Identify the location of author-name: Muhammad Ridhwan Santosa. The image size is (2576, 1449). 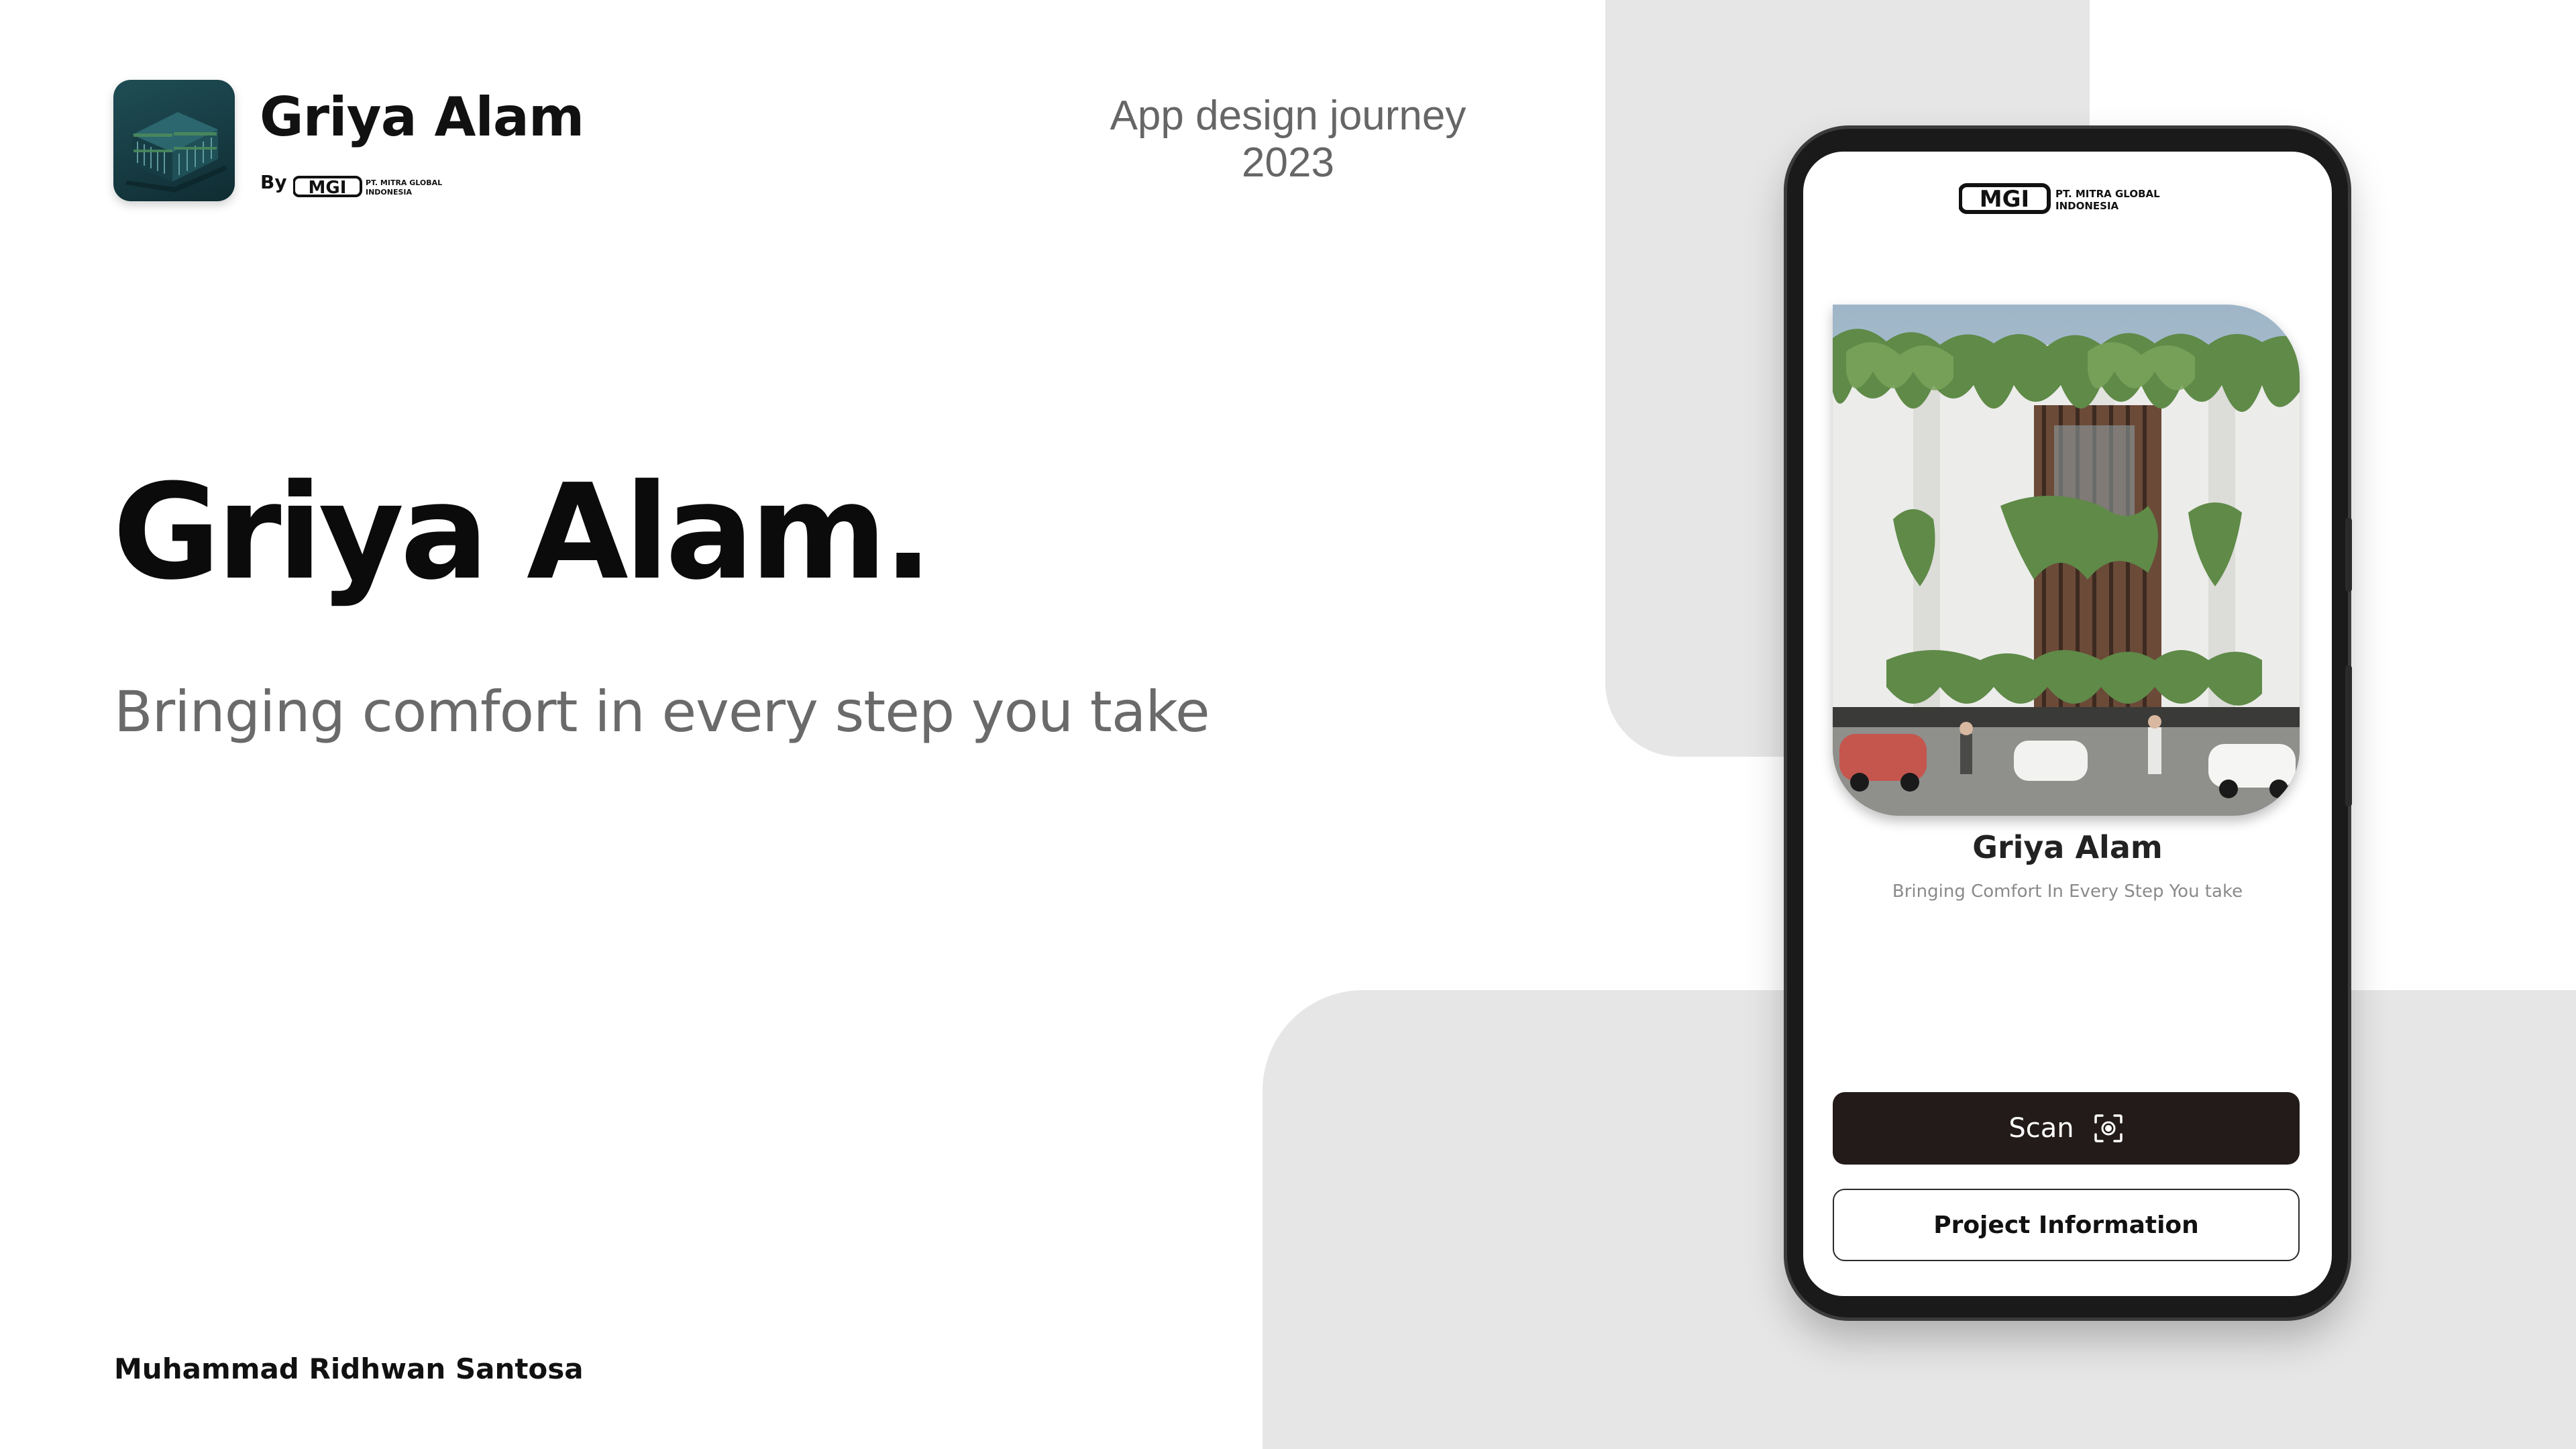
(349, 1368).